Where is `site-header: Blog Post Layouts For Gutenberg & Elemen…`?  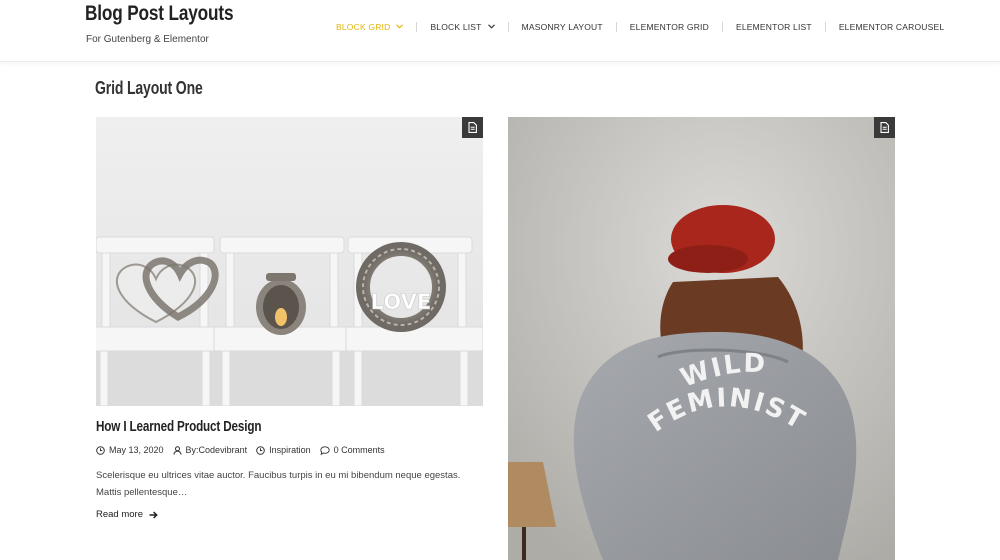 site-header: Blog Post Layouts For Gutenberg & Elemen… is located at coordinates (500, 31).